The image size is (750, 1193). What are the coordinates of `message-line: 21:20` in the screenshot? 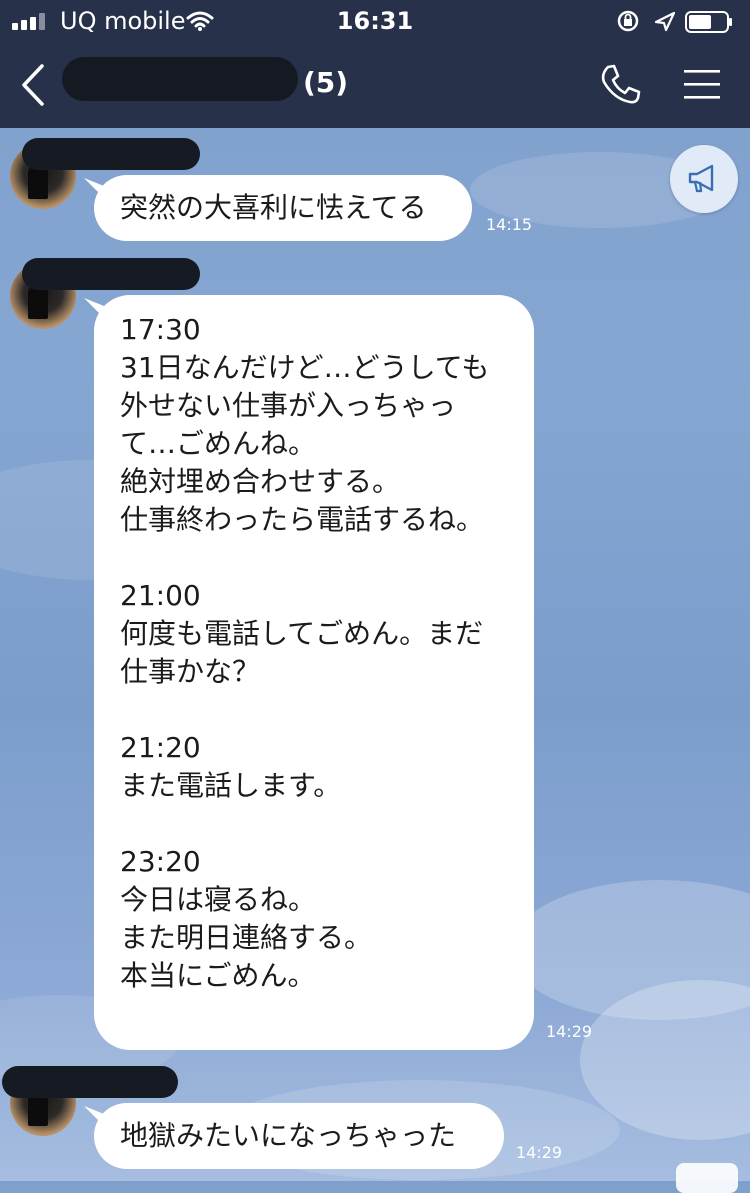 It's located at (160, 747).